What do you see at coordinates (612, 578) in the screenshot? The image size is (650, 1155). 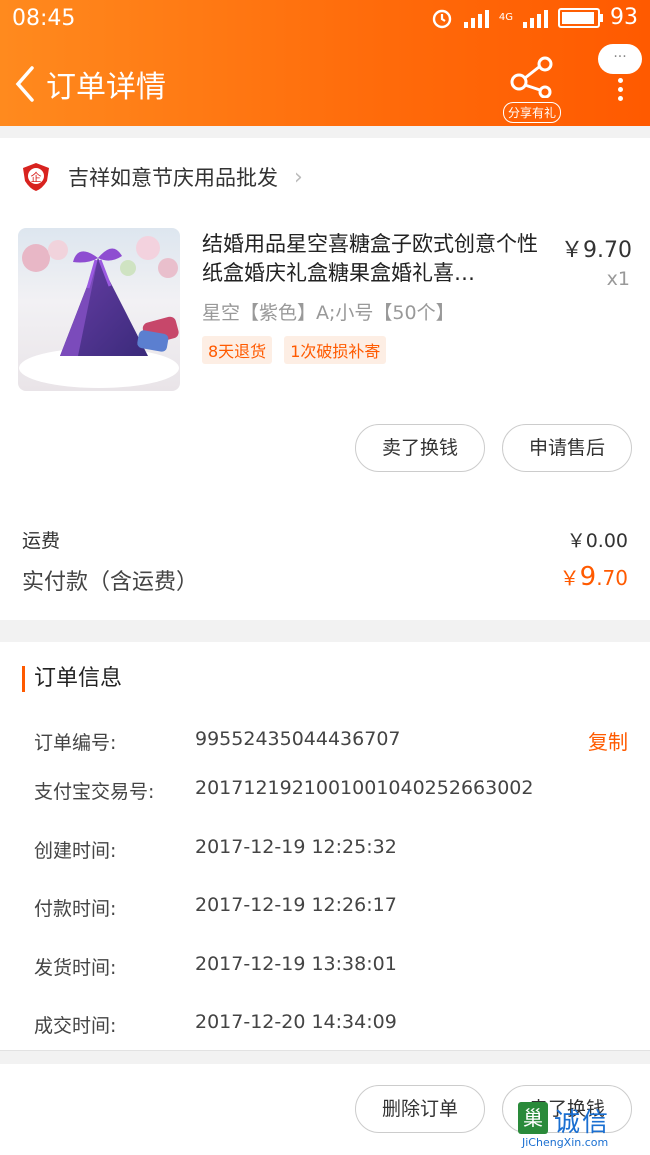 I see `total-dec: .70` at bounding box center [612, 578].